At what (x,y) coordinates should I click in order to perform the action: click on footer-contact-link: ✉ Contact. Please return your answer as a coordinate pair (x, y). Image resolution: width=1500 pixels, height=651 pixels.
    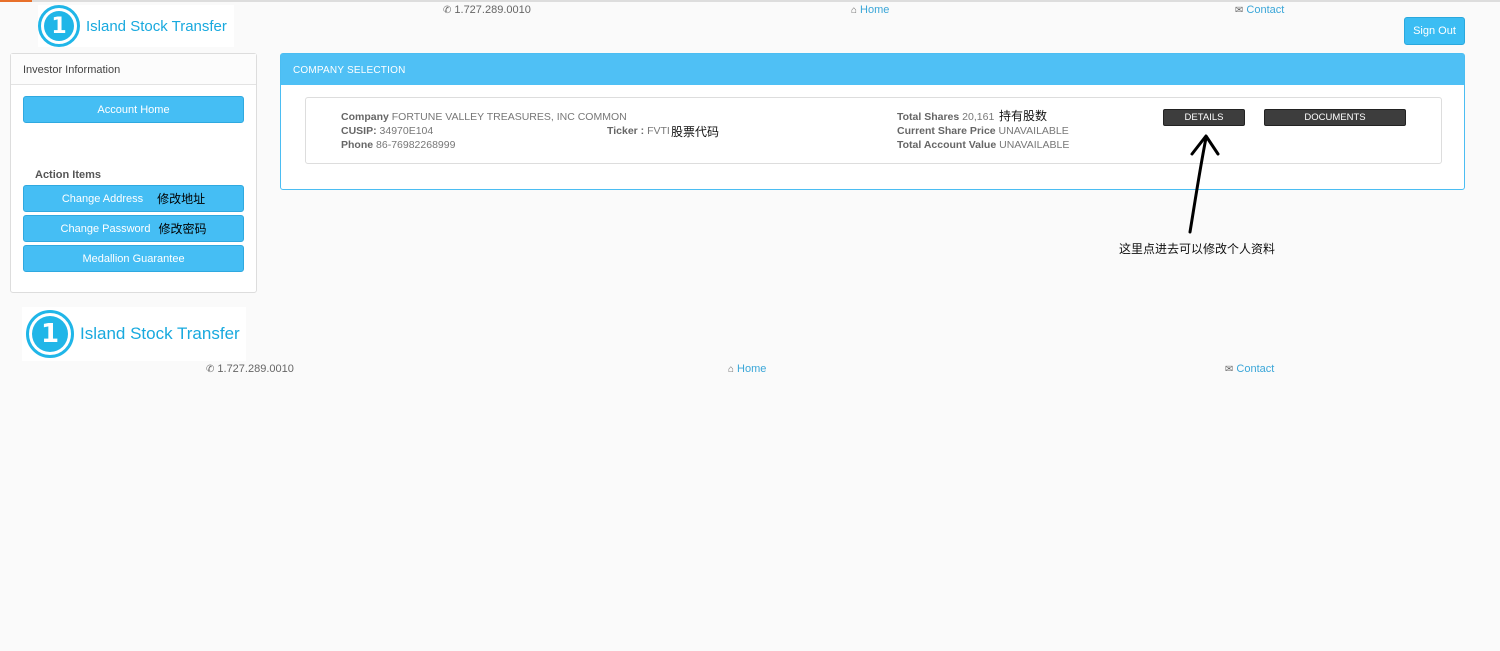
    Looking at the image, I should click on (1249, 369).